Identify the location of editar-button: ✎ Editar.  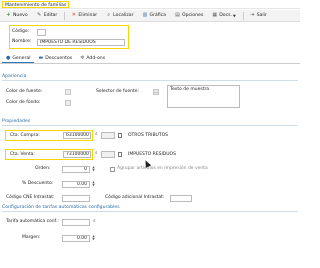
(47, 16).